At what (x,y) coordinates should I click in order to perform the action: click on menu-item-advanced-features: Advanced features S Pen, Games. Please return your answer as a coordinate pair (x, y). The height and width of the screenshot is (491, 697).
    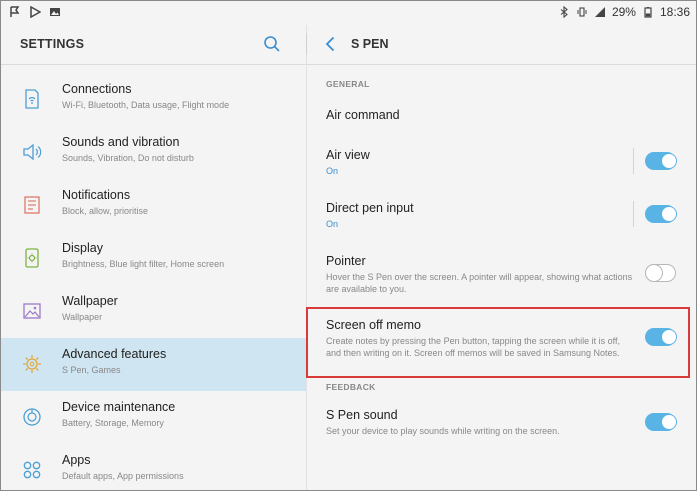
    Looking at the image, I should click on (153, 364).